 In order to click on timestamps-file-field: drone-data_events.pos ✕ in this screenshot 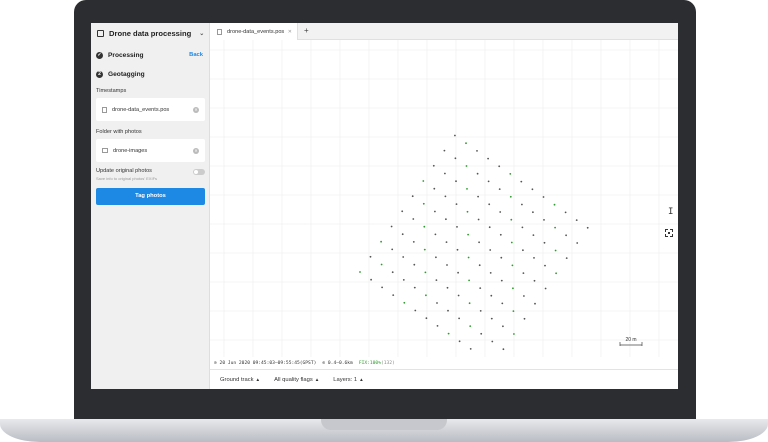, I will do `click(150, 109)`.